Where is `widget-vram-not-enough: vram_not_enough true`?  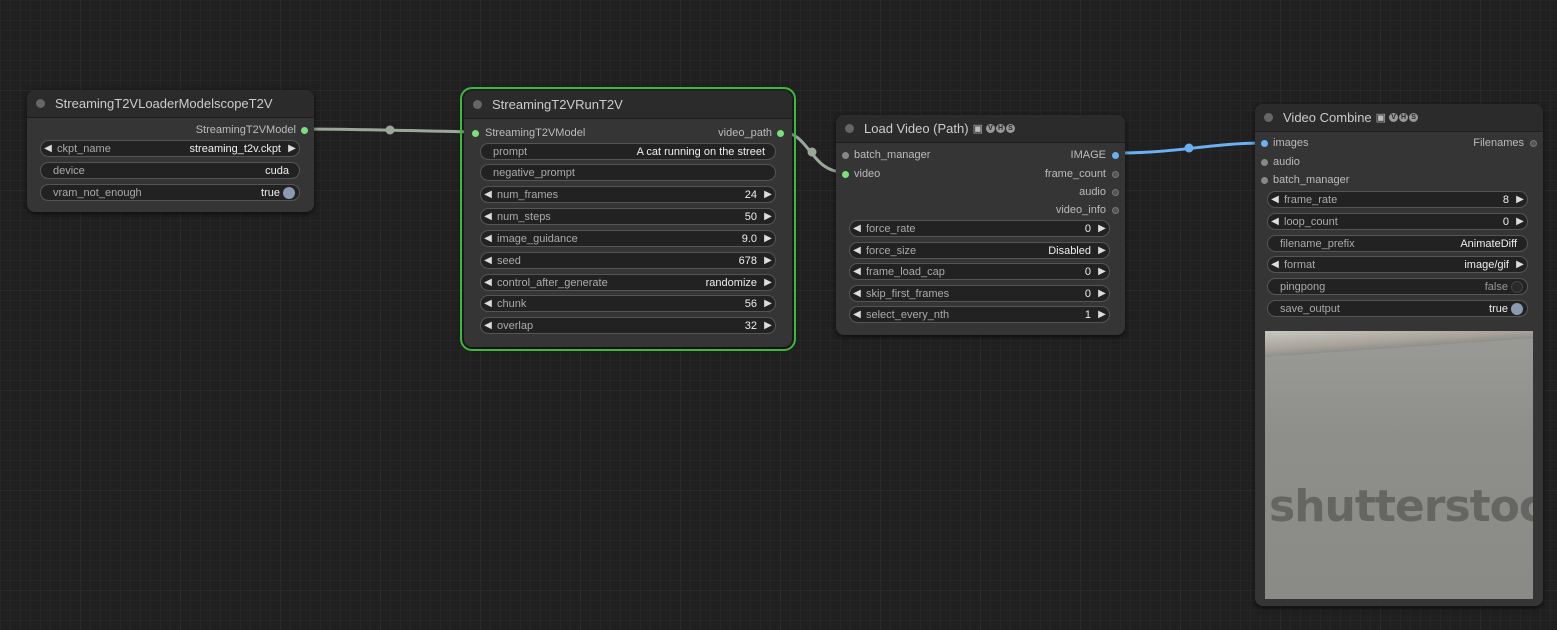 widget-vram-not-enough: vram_not_enough true is located at coordinates (170, 192).